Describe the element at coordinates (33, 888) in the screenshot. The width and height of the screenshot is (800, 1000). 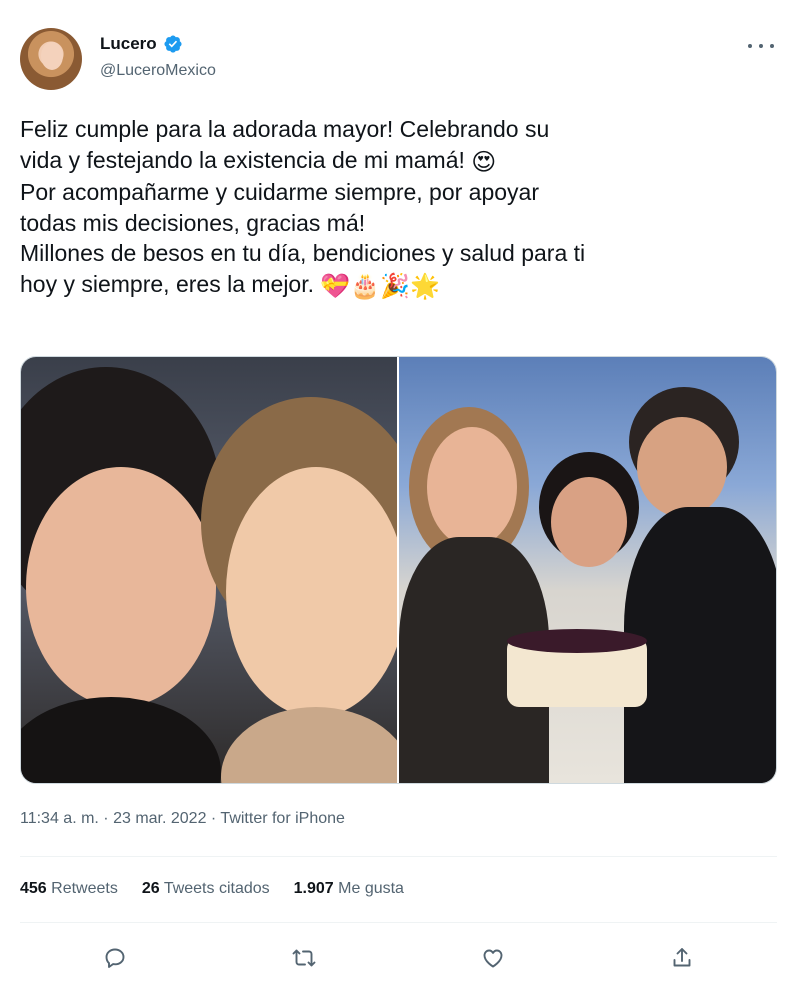
I see `retweets-count: 456` at that location.